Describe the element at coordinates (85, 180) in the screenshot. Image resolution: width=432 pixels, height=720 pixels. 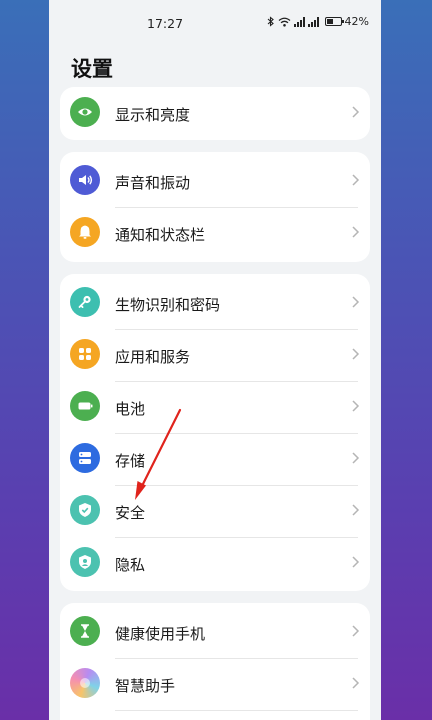
I see `speaker-icon` at that location.